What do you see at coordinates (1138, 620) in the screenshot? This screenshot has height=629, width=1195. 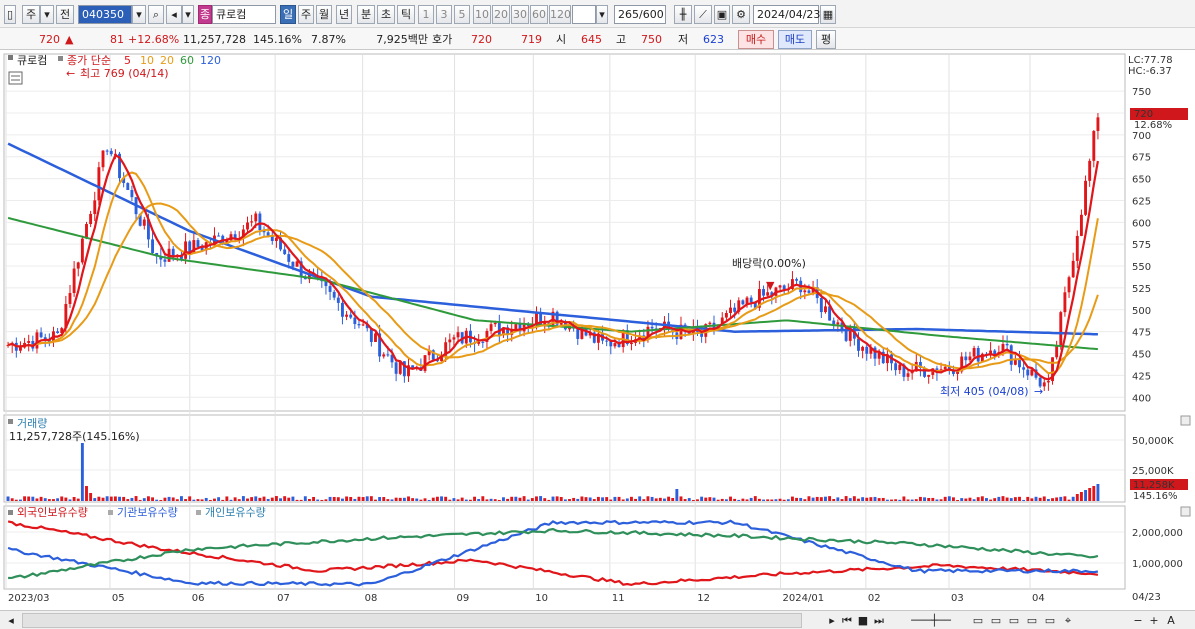 I see `zoom-out-button: −` at bounding box center [1138, 620].